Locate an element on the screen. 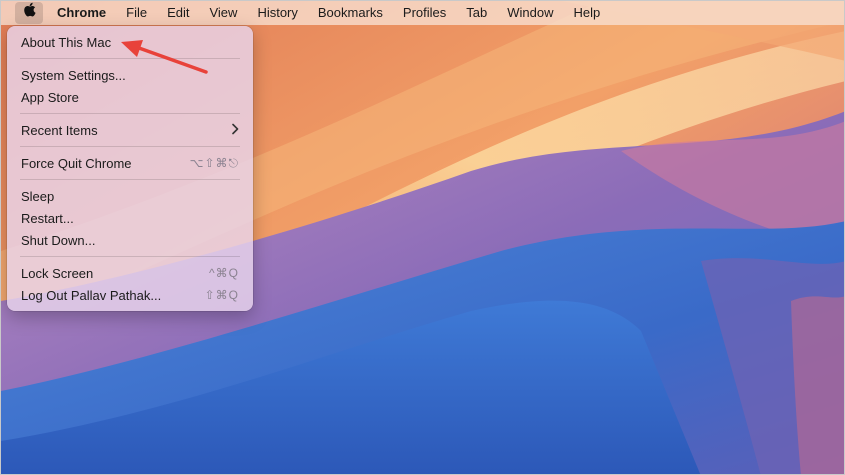  menu-item-app-store: App Store is located at coordinates (130, 97).